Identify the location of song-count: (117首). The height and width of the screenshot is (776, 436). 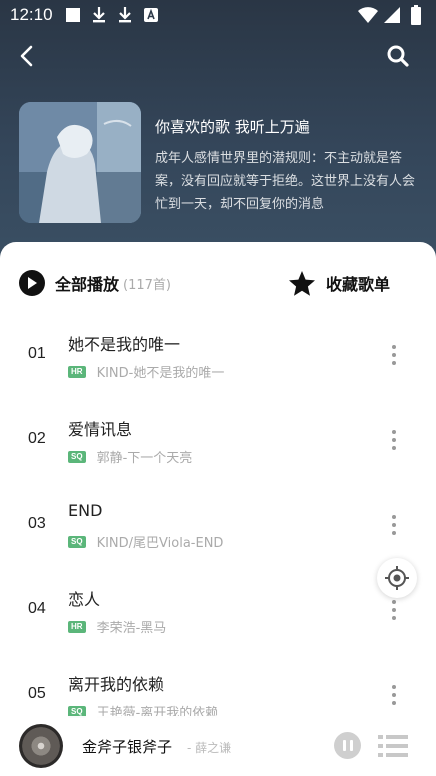
(147, 285).